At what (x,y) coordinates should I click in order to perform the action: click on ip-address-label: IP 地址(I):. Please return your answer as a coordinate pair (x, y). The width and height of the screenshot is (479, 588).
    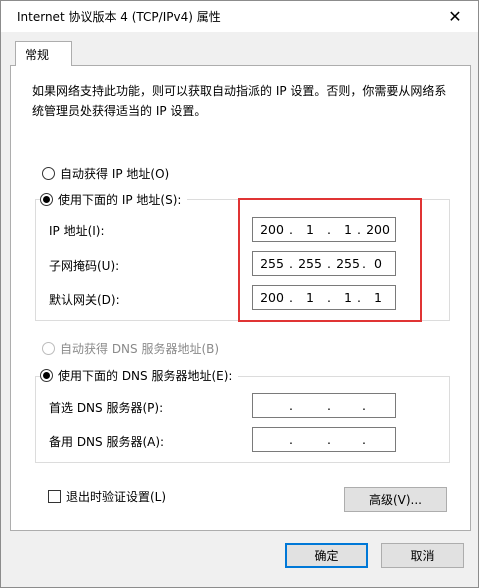
    Looking at the image, I should click on (77, 231).